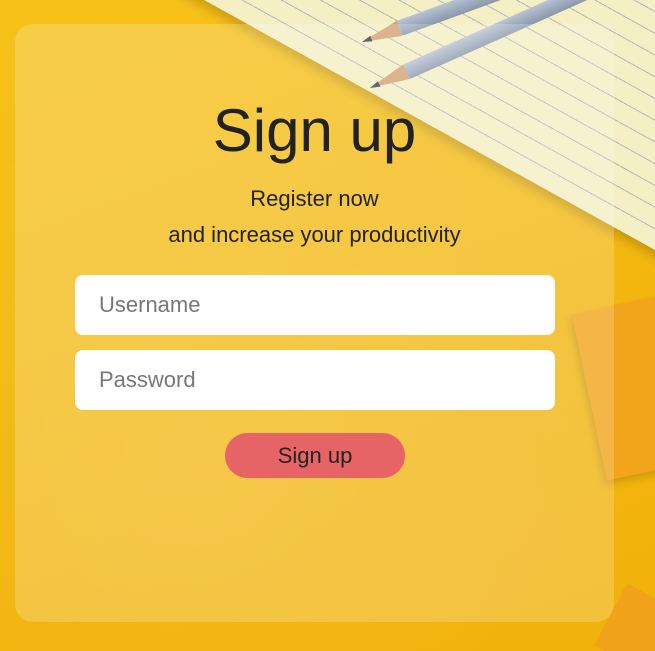 Image resolution: width=655 pixels, height=651 pixels. Describe the element at coordinates (315, 380) in the screenshot. I see `password-input` at that location.